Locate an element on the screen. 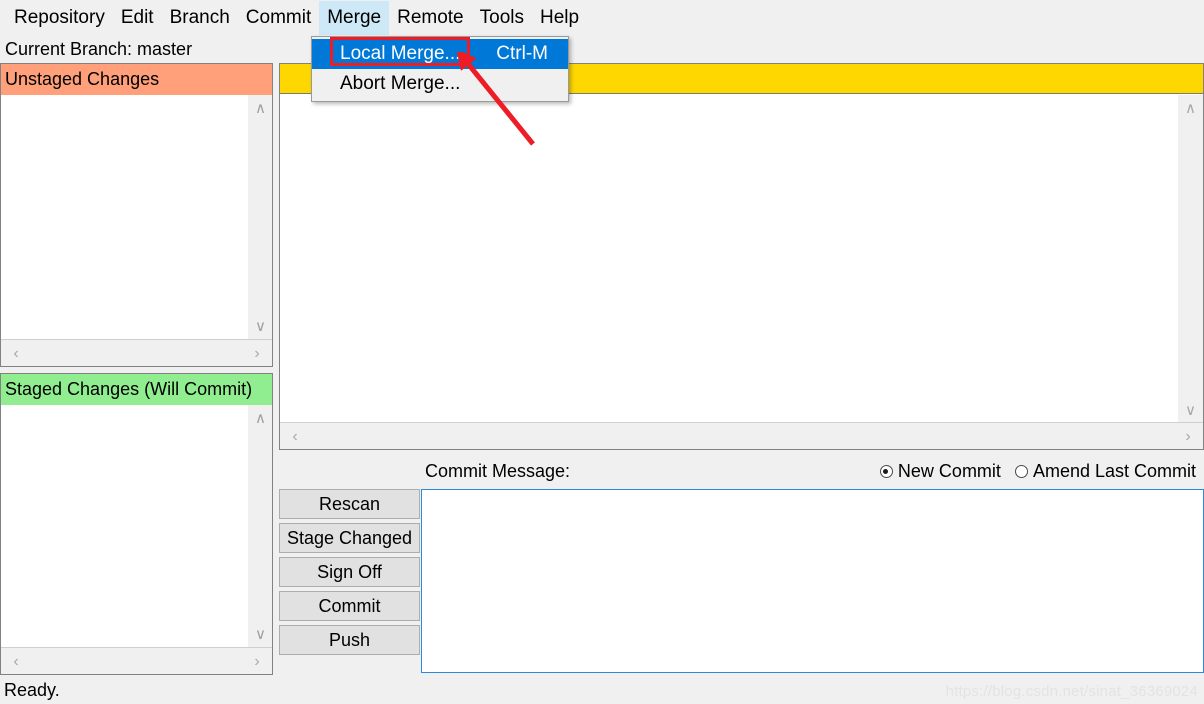  sign-off-button: Sign Off is located at coordinates (349, 572).